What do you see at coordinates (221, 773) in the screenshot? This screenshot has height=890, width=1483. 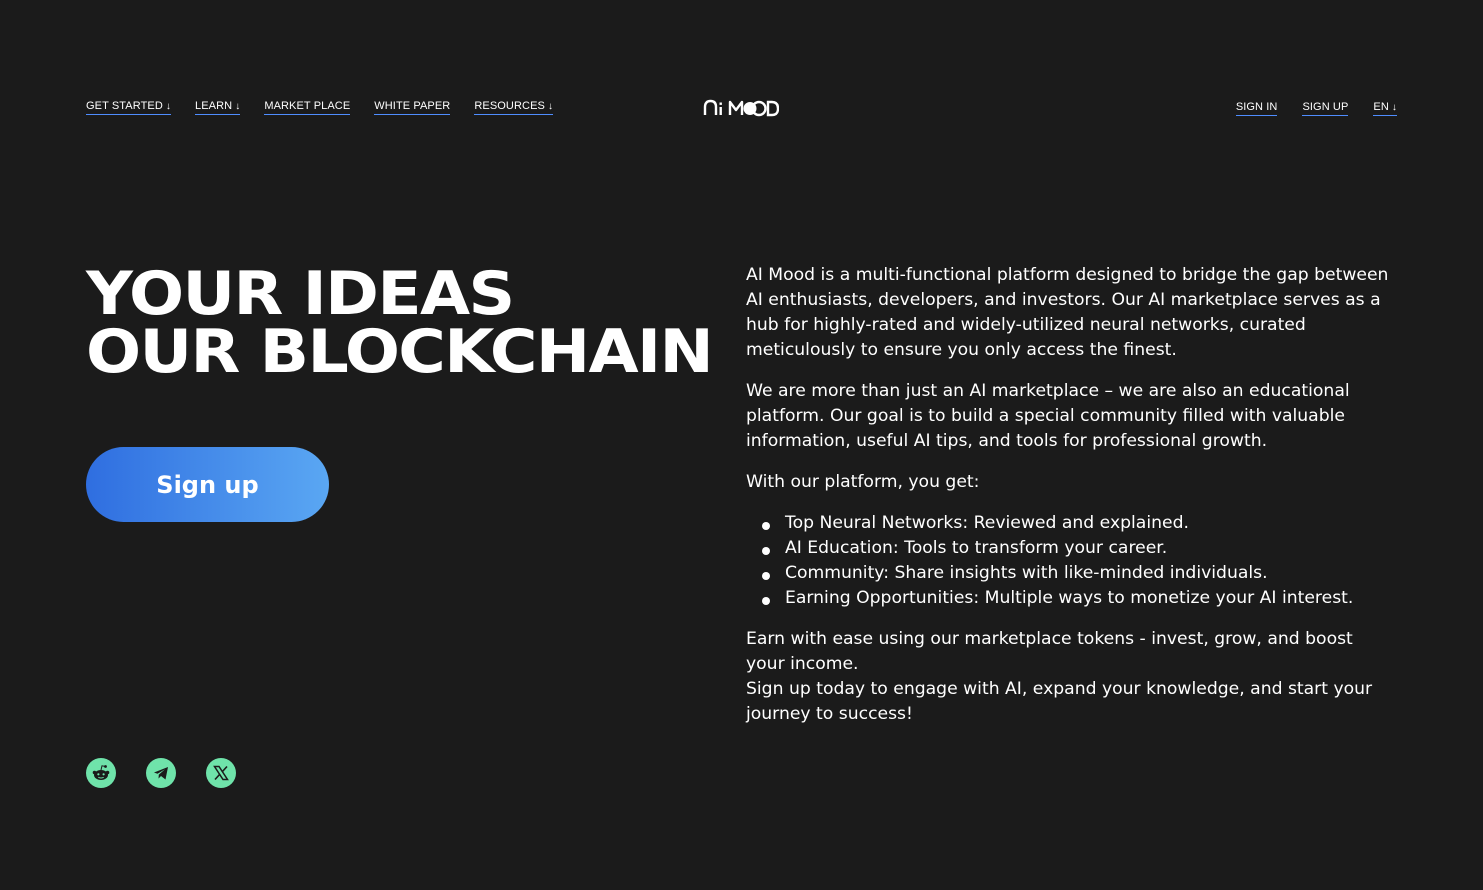 I see `x-icon` at bounding box center [221, 773].